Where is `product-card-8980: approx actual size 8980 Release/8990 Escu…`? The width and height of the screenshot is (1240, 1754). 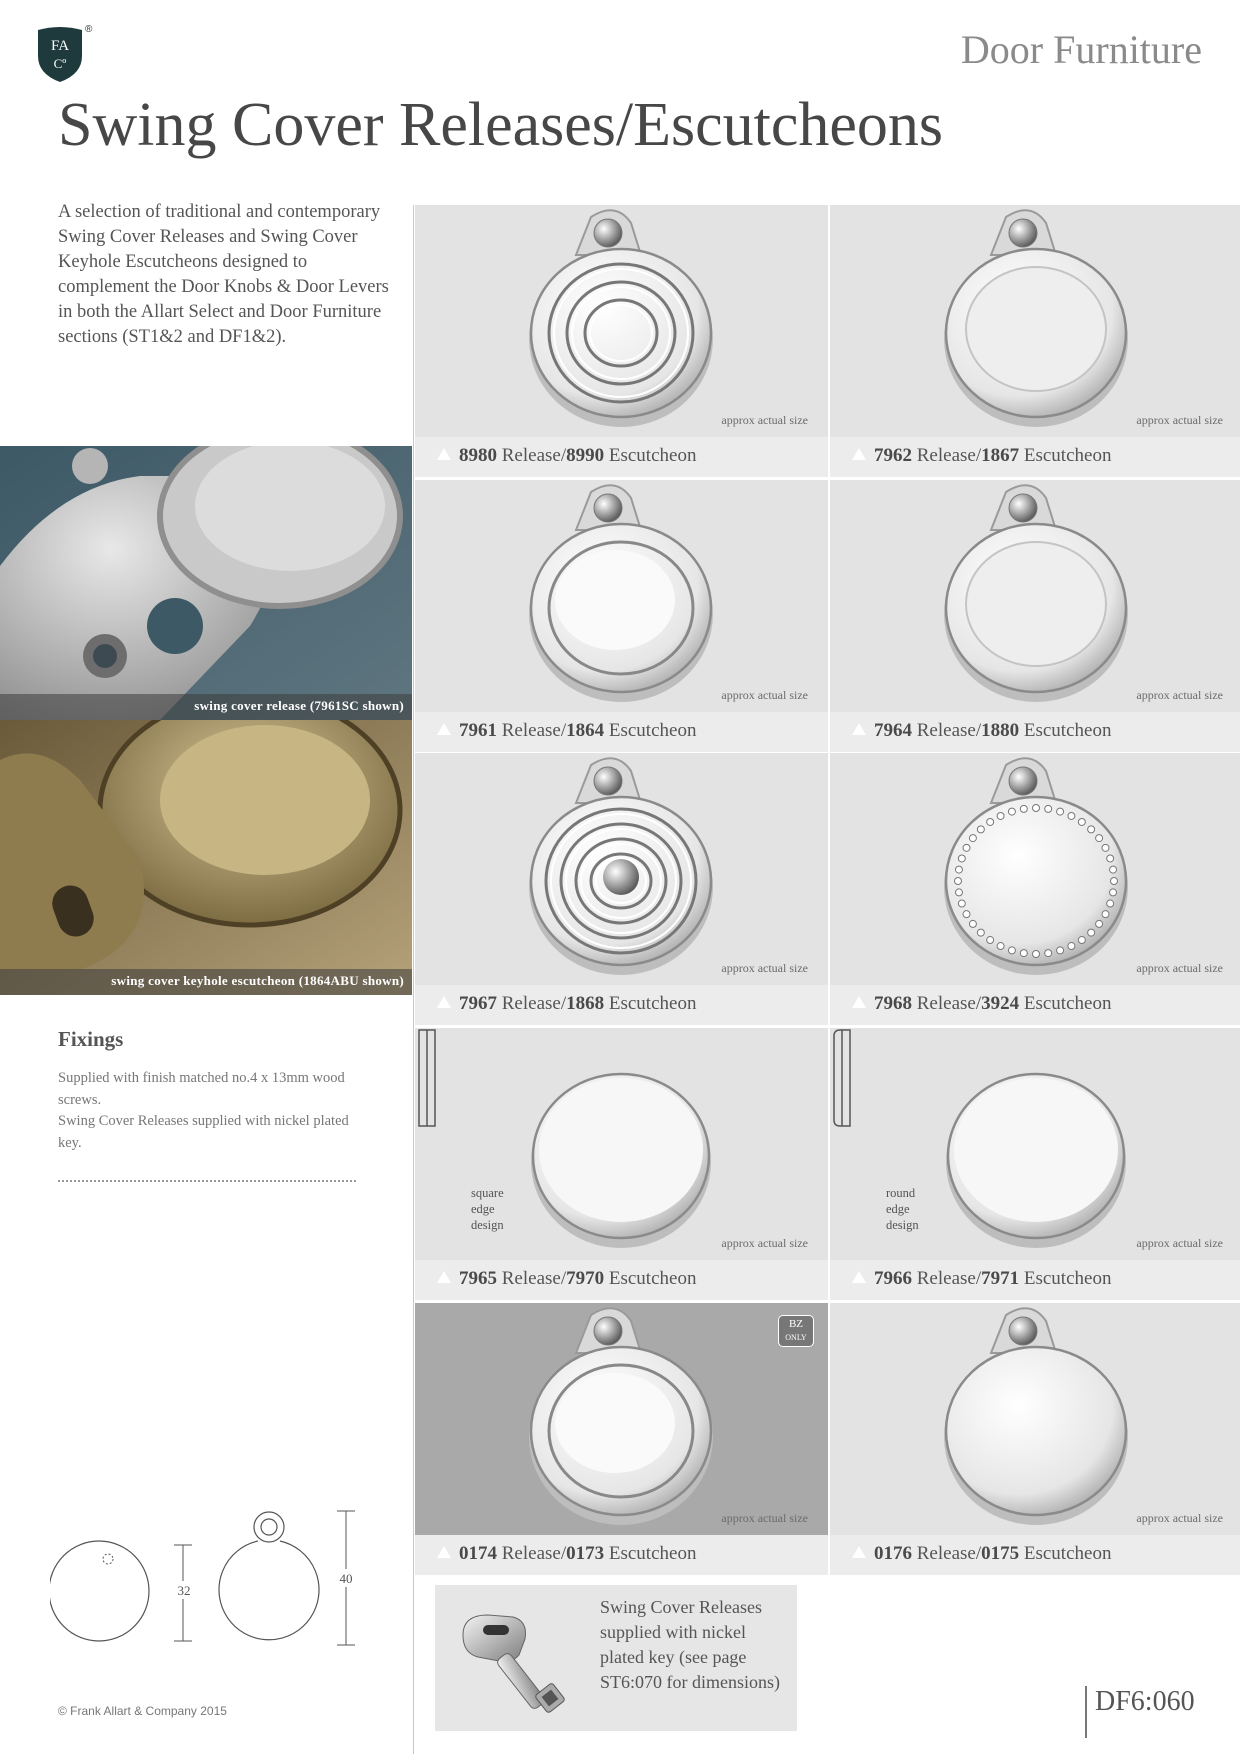
product-card-8980: approx actual size 8980 Release/8990 Escu… is located at coordinates (621, 341).